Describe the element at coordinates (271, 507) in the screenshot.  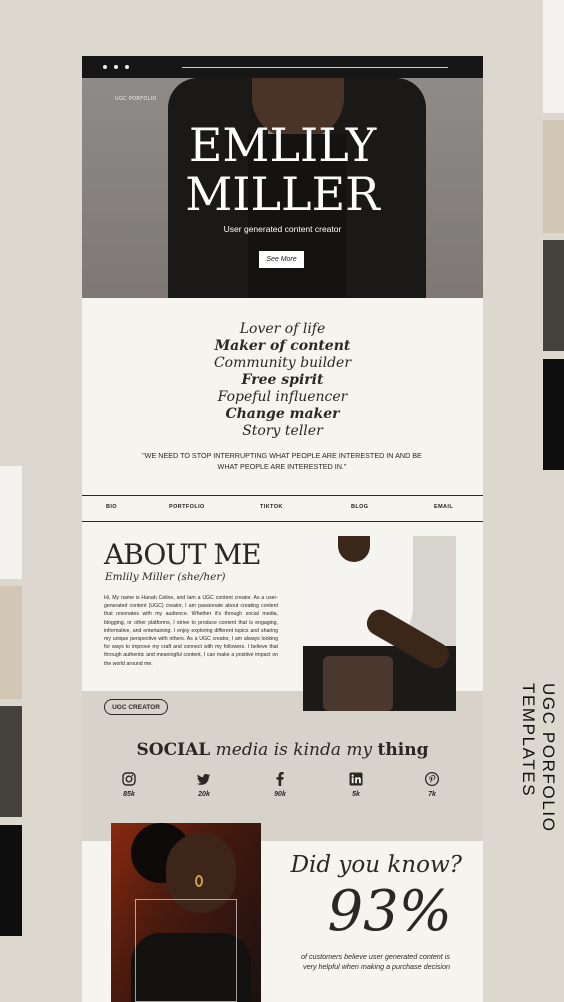
I see `nav-item-tiktok: TIKTOK` at that location.